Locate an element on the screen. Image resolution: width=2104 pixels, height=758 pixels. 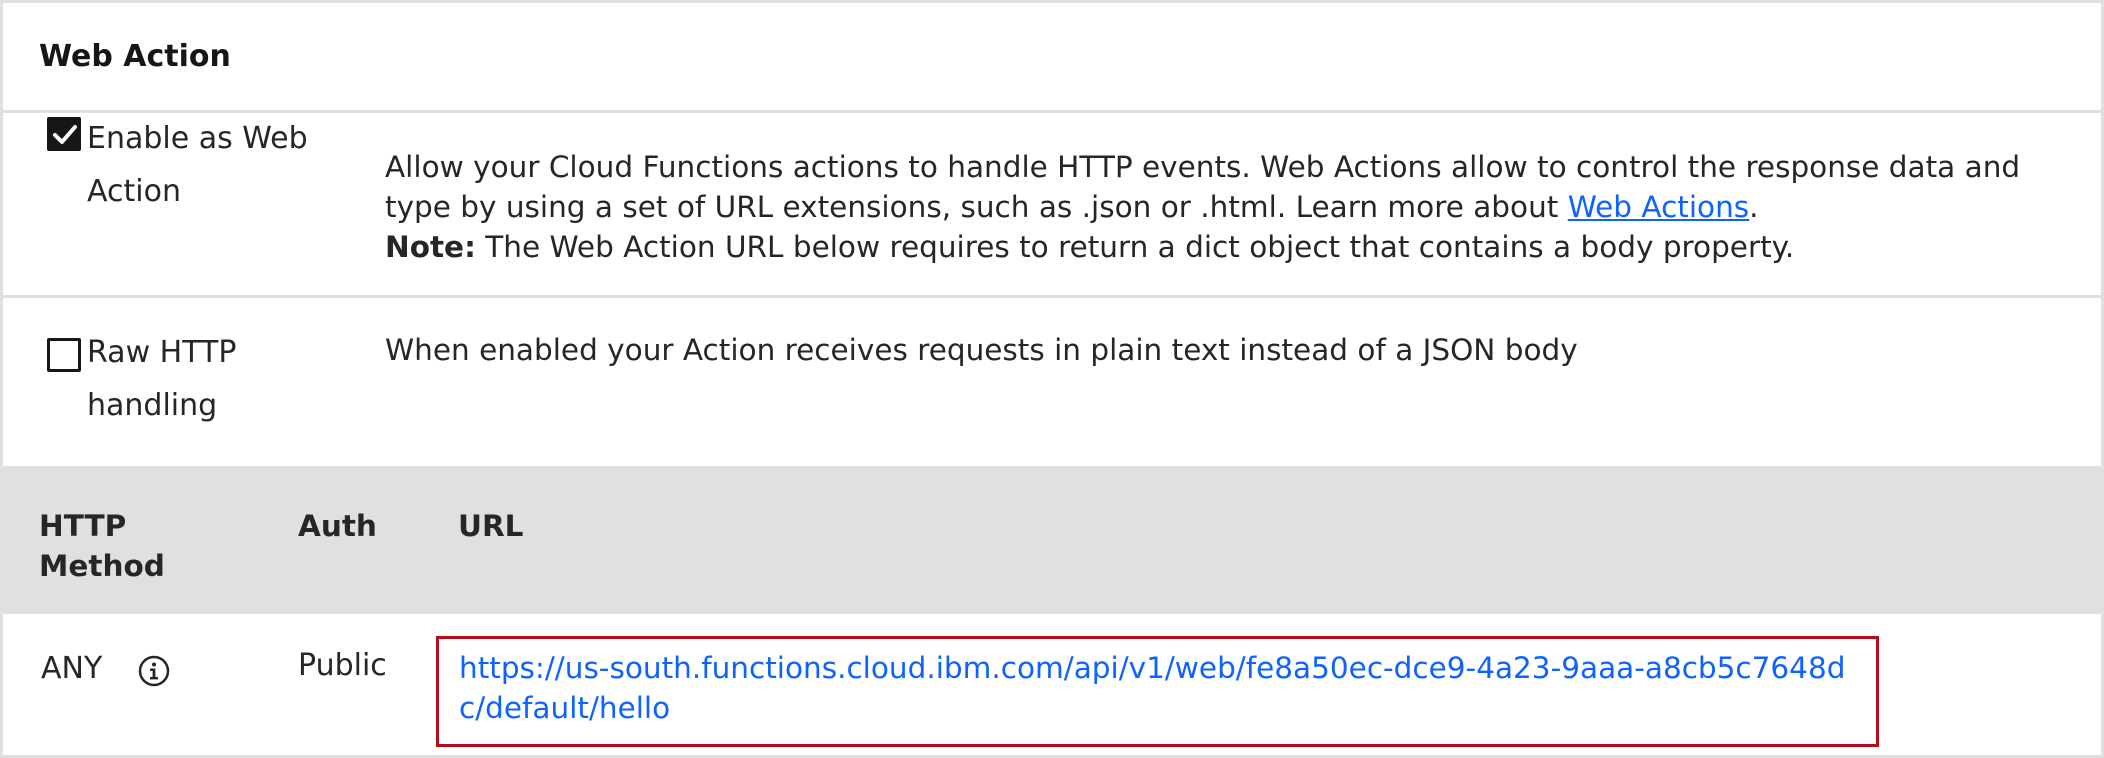
raw-http-checkbox is located at coordinates (64, 355).